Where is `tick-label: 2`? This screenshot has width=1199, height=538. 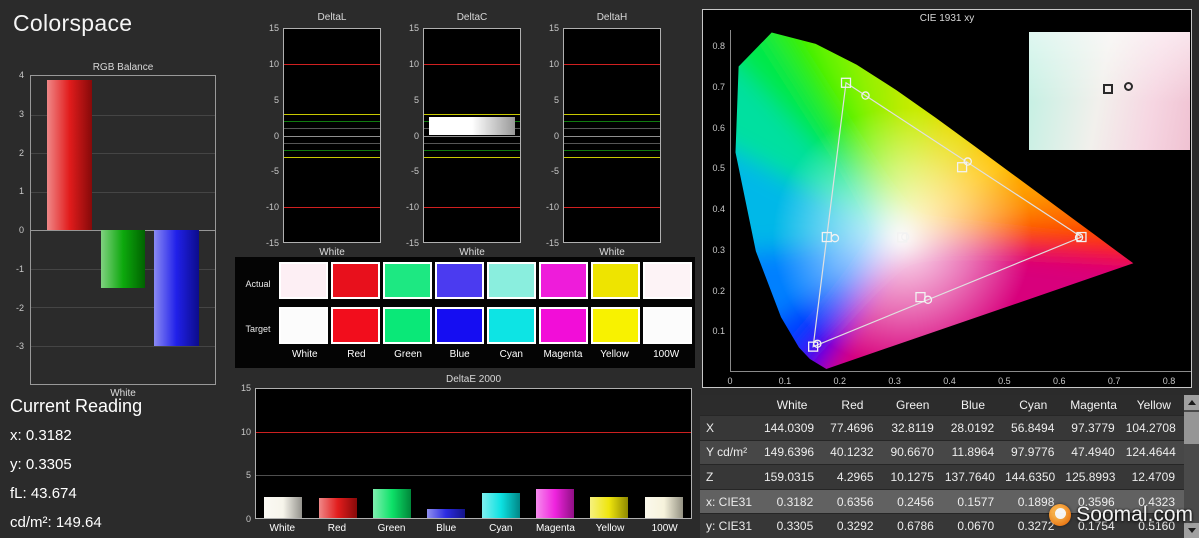 tick-label: 2 is located at coordinates (21, 152).